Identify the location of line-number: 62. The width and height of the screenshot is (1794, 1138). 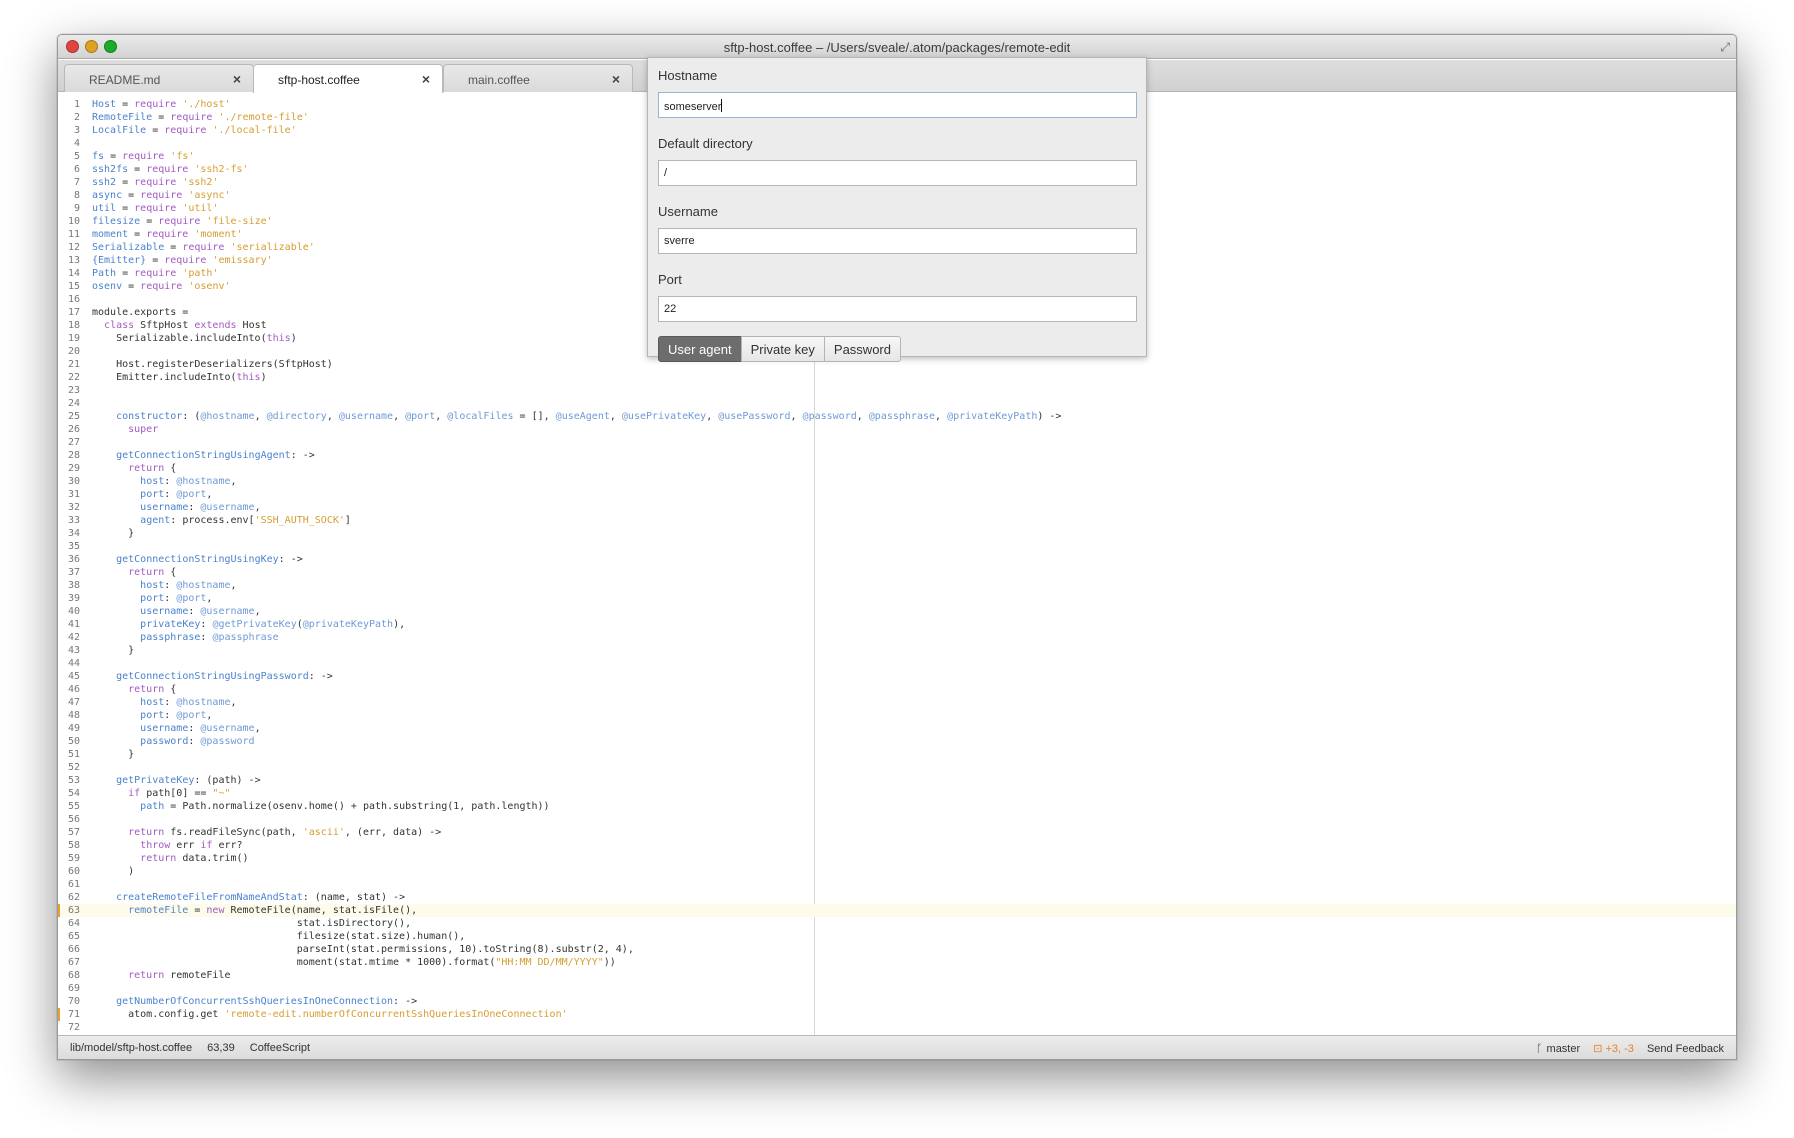
(73, 897).